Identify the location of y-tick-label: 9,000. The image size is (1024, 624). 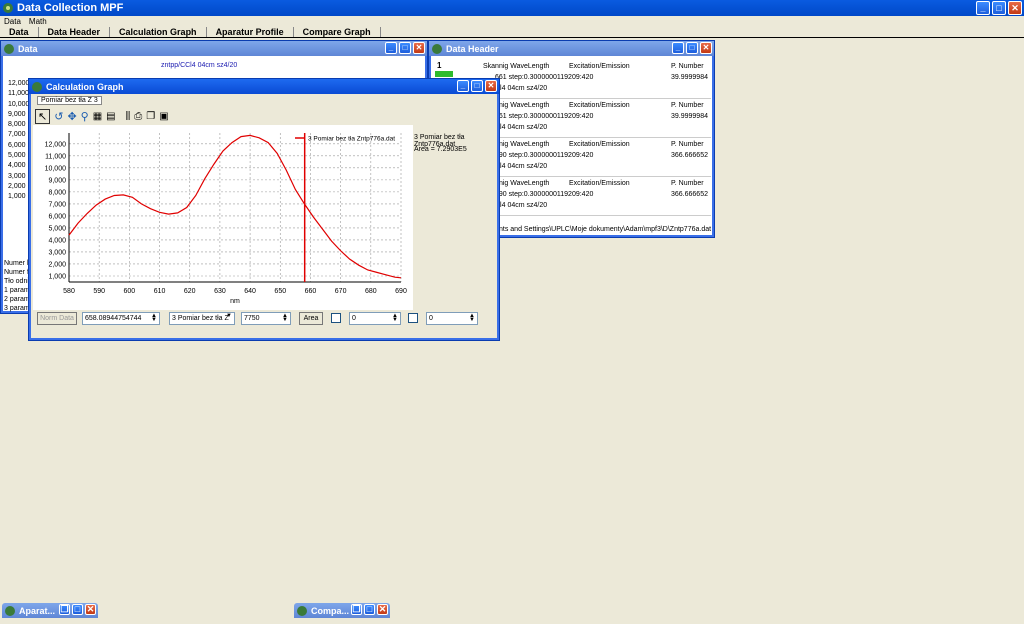
(57, 180).